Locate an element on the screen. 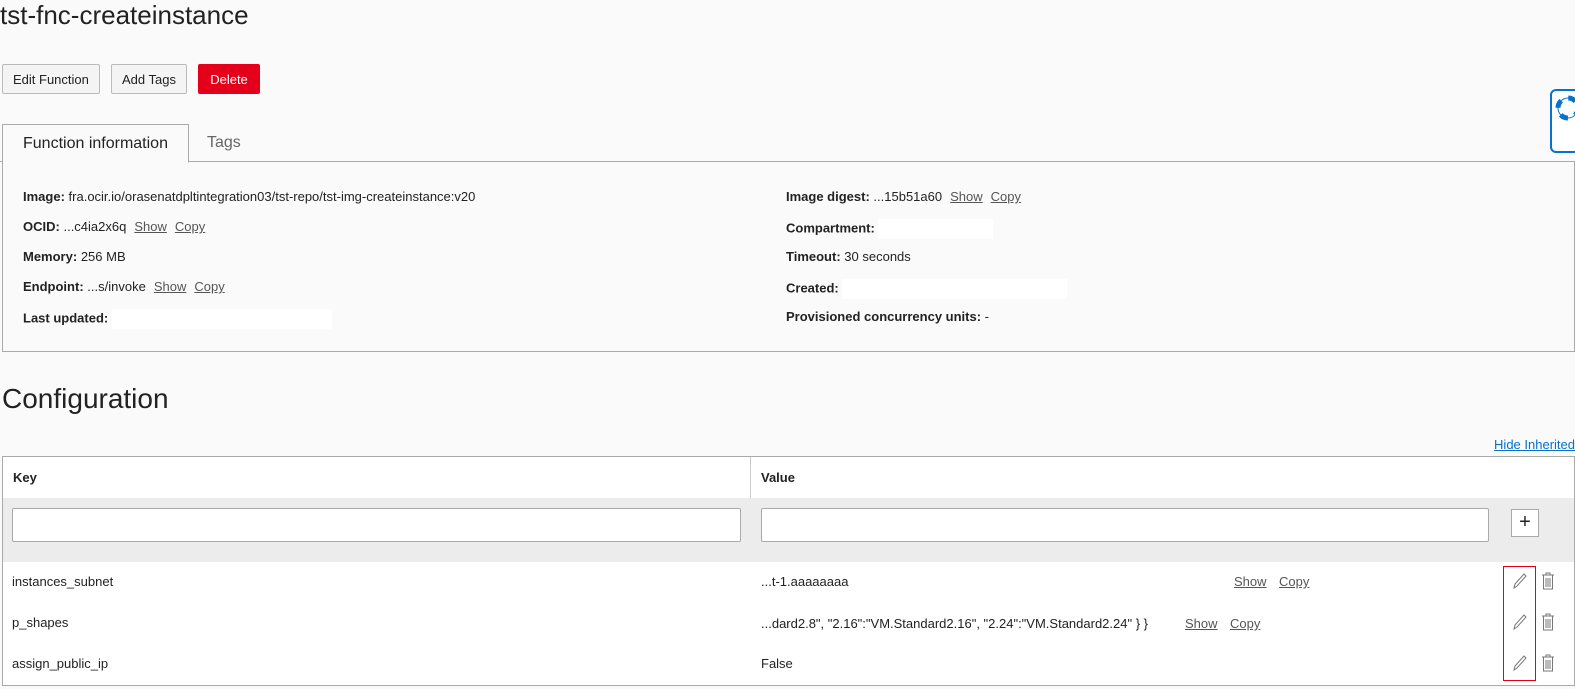  endpoint-show-link: Show is located at coordinates (170, 286).